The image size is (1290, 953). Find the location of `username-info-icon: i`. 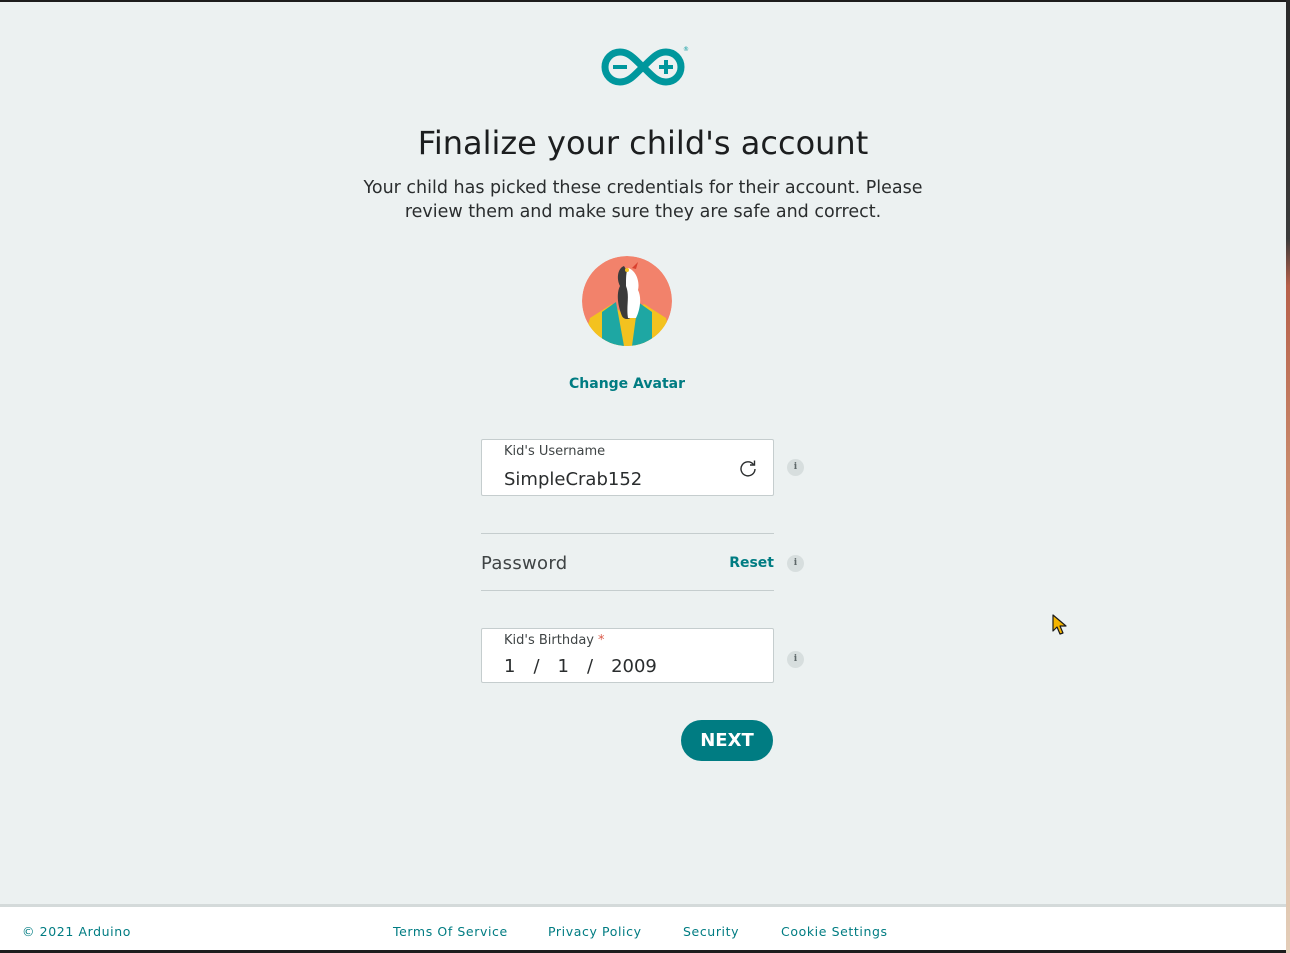

username-info-icon: i is located at coordinates (795, 467).